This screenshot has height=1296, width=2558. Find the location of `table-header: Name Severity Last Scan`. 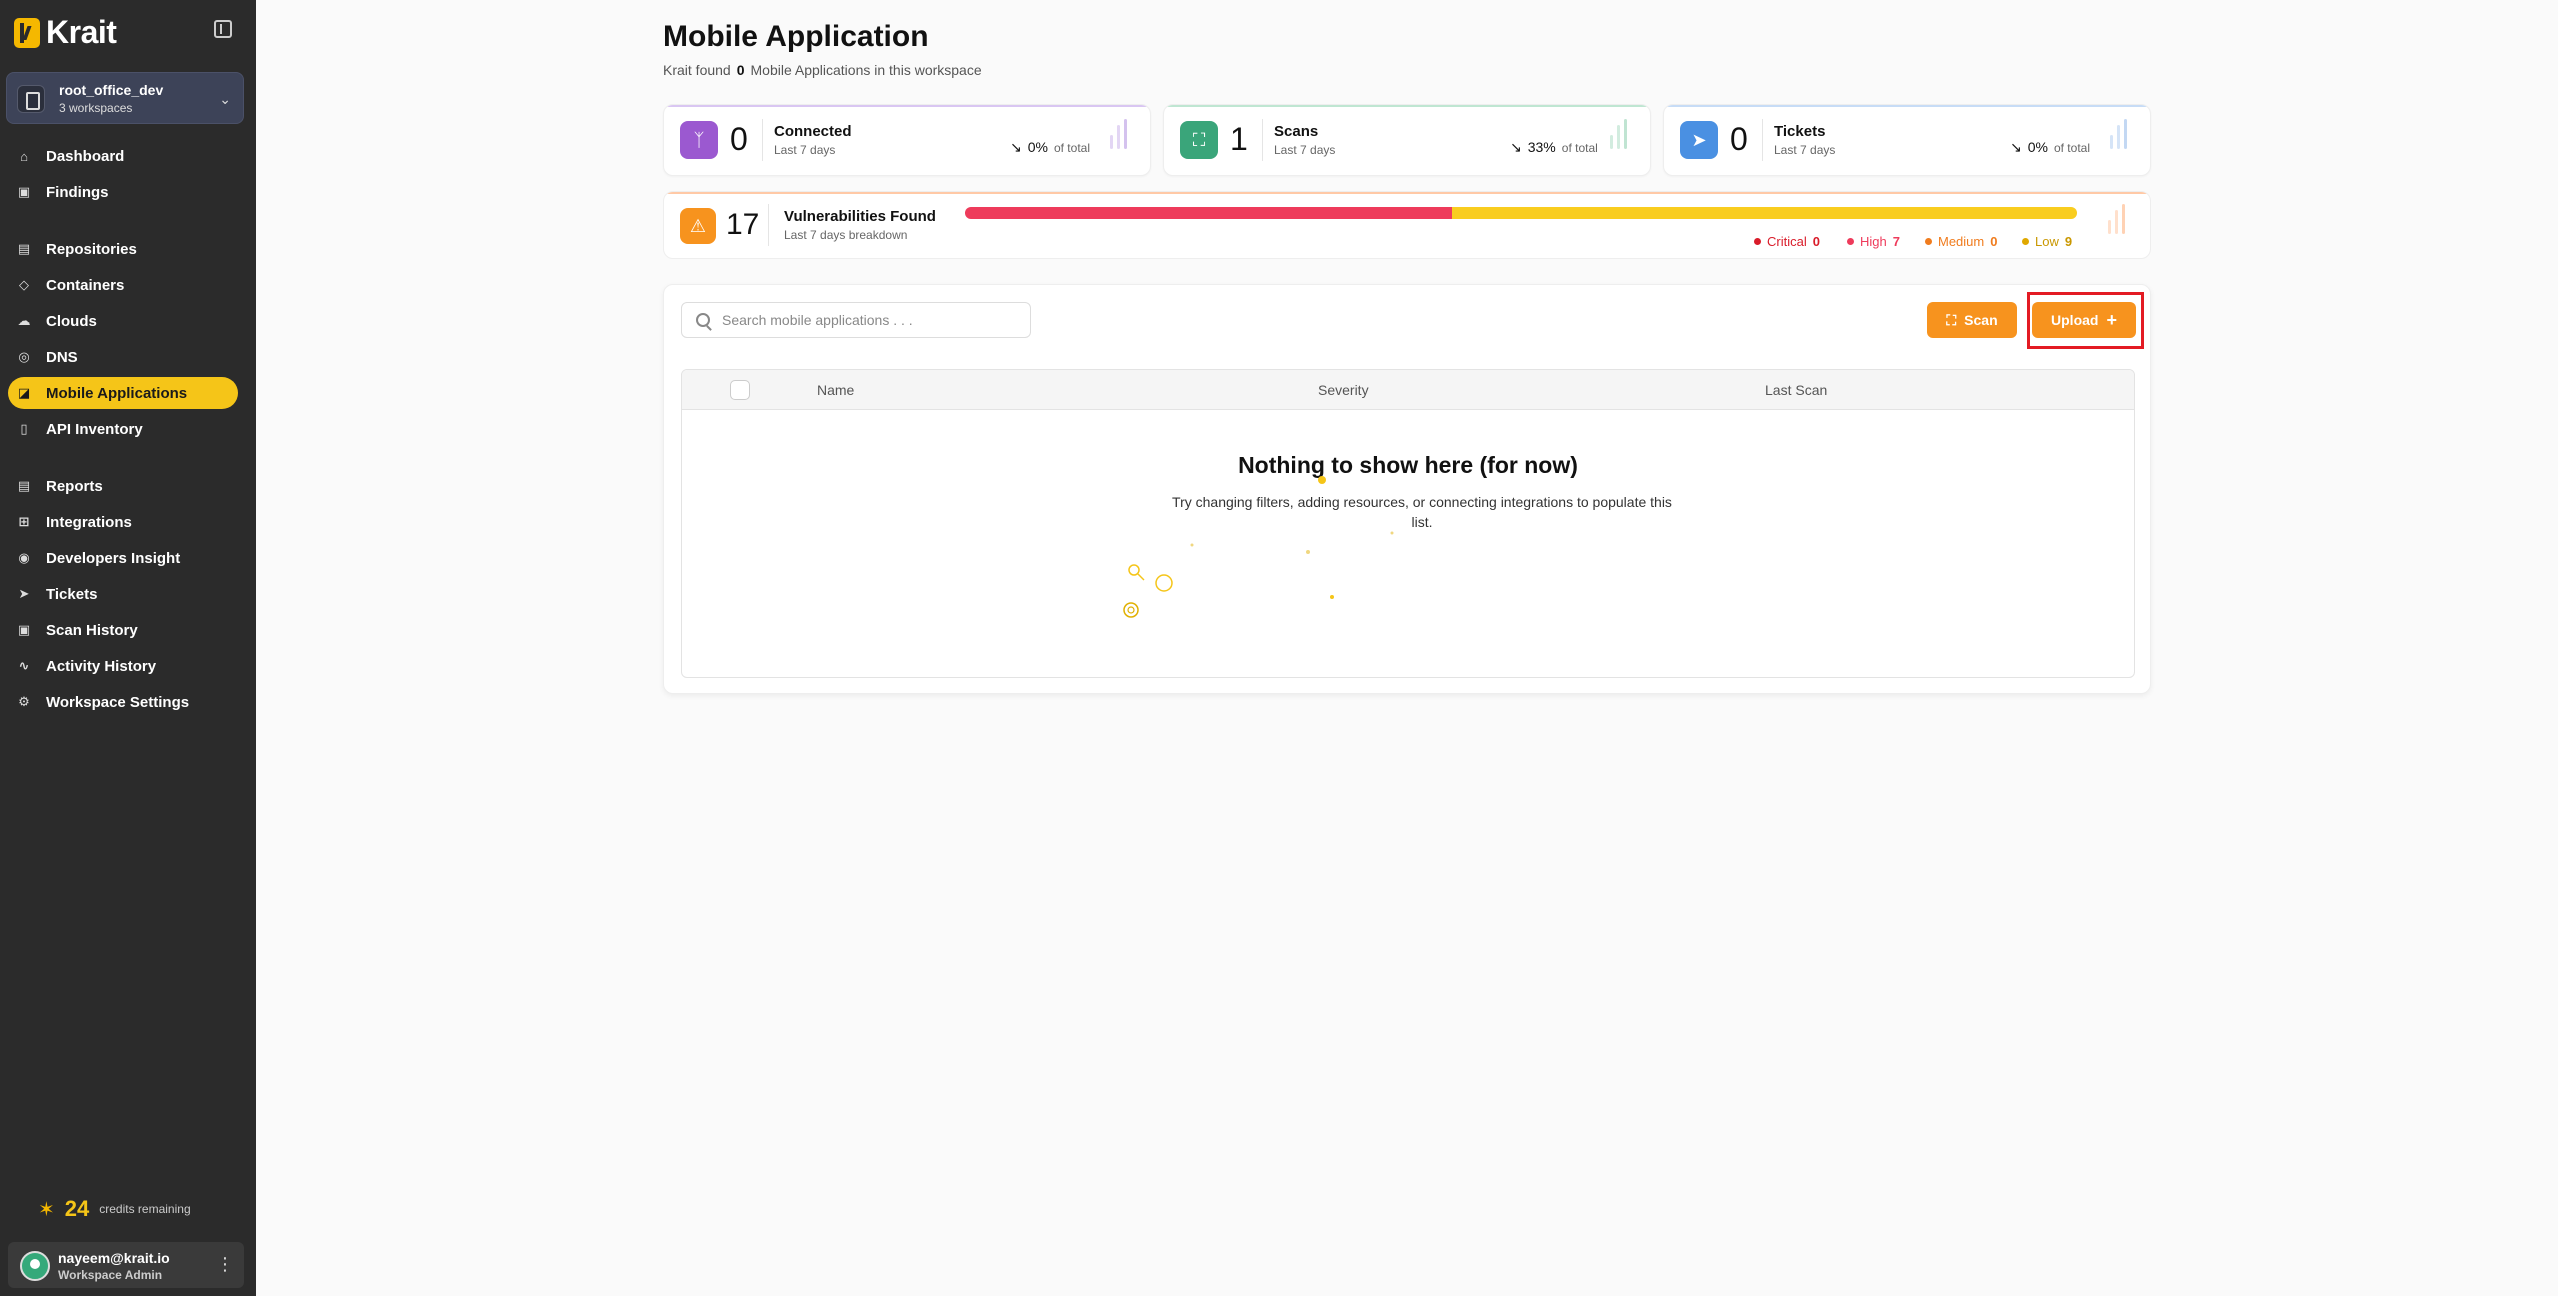

table-header: Name Severity Last Scan is located at coordinates (1408, 390).